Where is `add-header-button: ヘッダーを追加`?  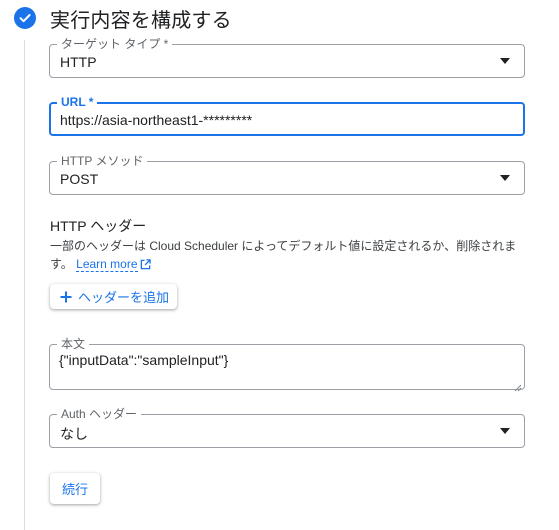
add-header-button: ヘッダーを追加 is located at coordinates (113, 296).